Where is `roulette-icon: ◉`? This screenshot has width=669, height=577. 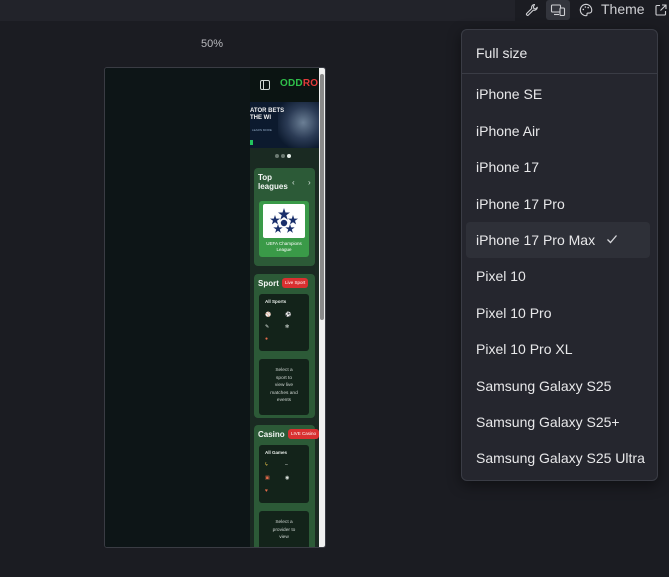 roulette-icon: ◉ is located at coordinates (287, 478).